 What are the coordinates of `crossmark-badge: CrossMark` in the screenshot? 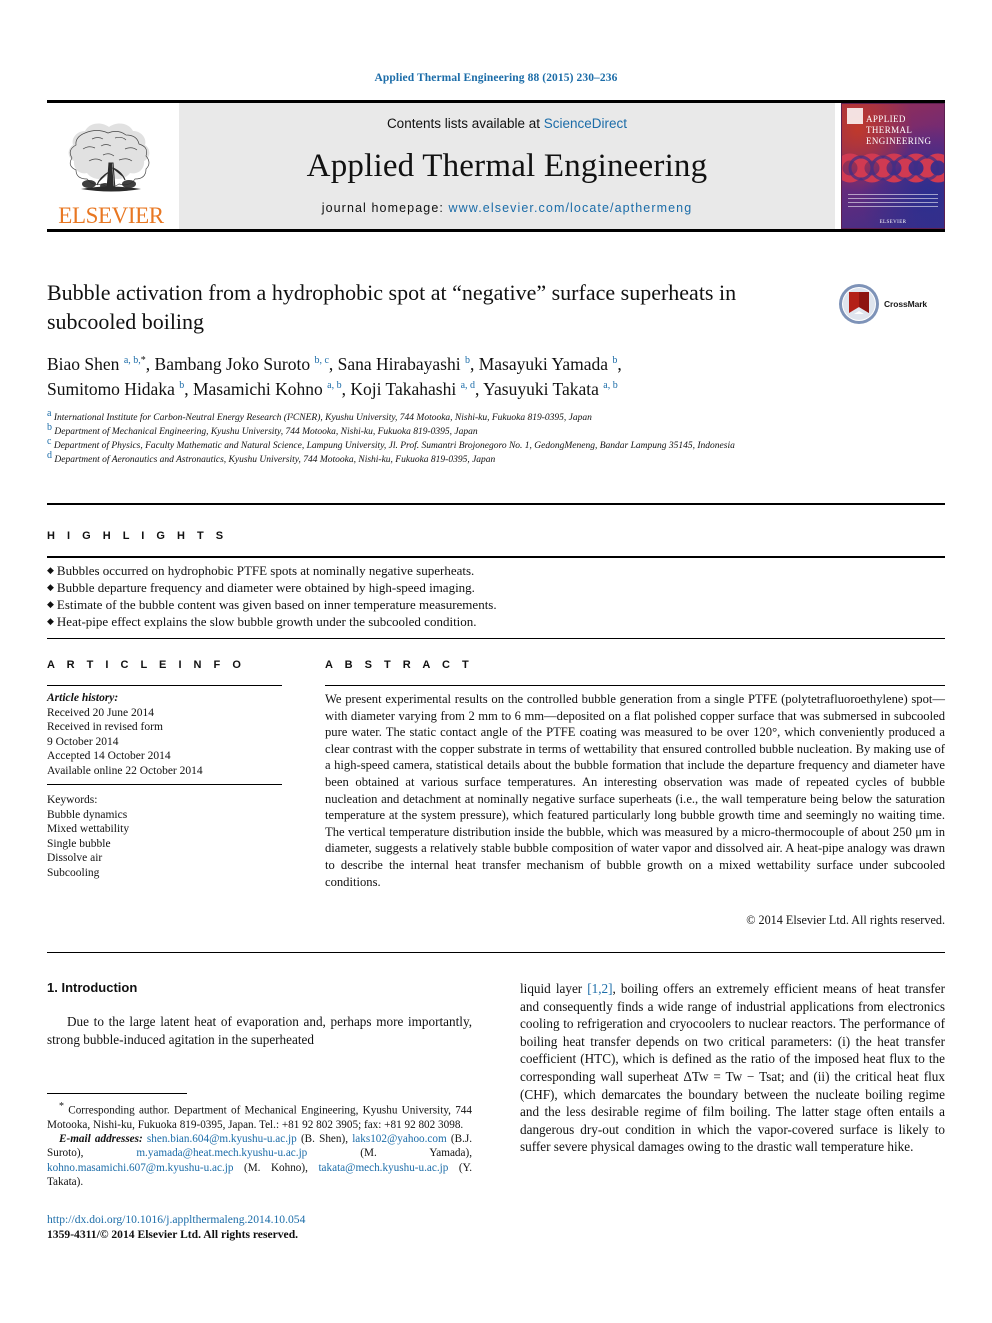 It's located at (892, 304).